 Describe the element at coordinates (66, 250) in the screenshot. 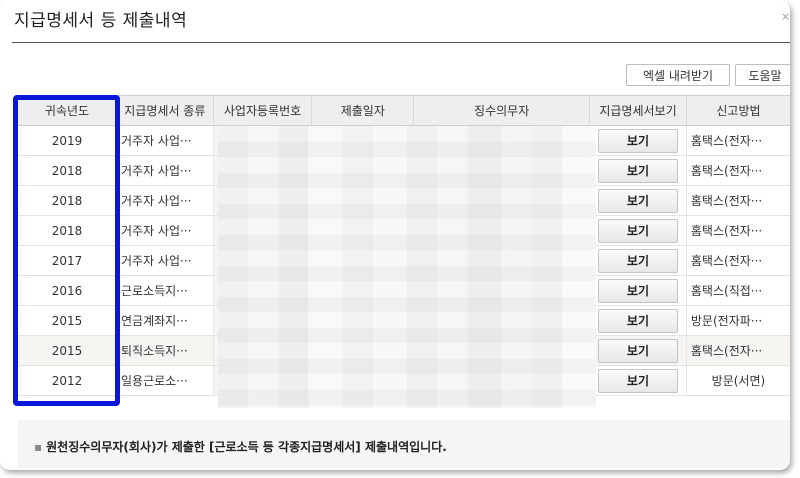

I see `year-column-highlight` at that location.